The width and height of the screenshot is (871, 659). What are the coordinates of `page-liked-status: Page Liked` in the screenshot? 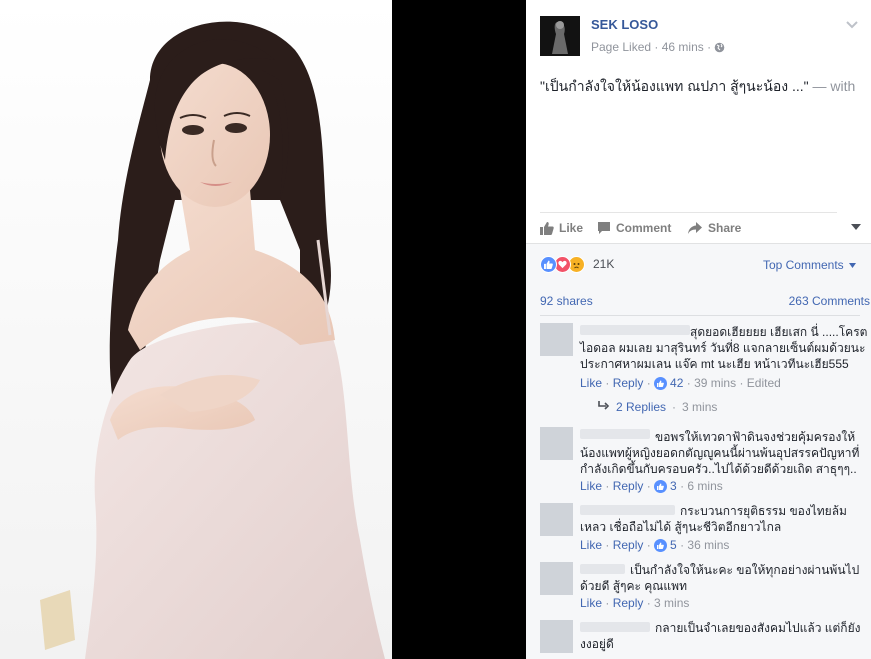 It's located at (621, 47).